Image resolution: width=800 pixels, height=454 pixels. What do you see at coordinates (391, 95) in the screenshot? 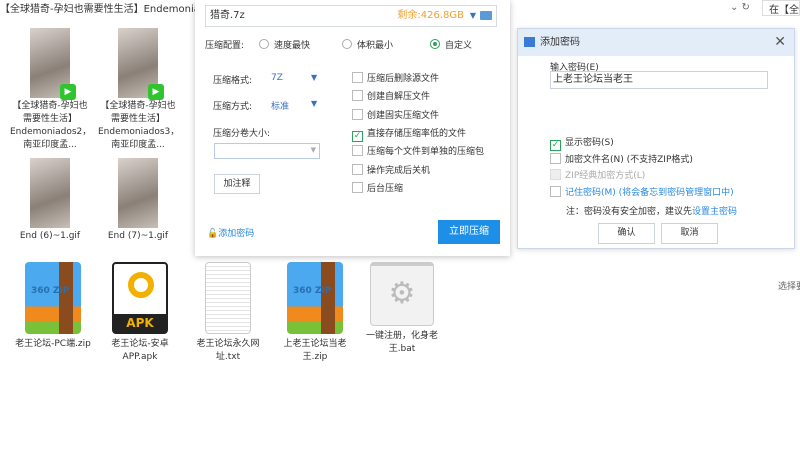
I see `option-self-extract: 创建自解压文件` at bounding box center [391, 95].